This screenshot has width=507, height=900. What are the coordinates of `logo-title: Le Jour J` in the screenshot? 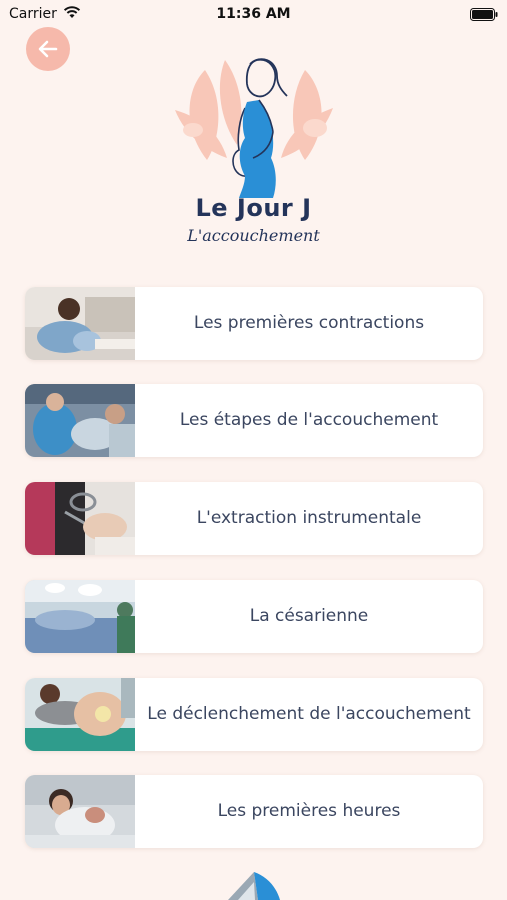 It's located at (253, 208).